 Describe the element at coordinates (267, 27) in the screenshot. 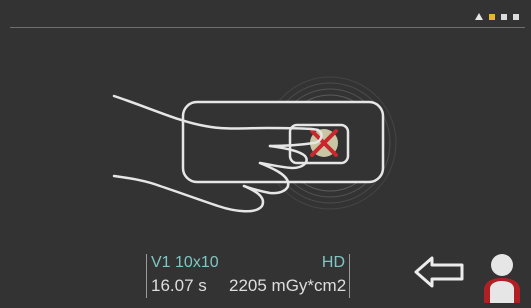

I see `header-divider` at that location.